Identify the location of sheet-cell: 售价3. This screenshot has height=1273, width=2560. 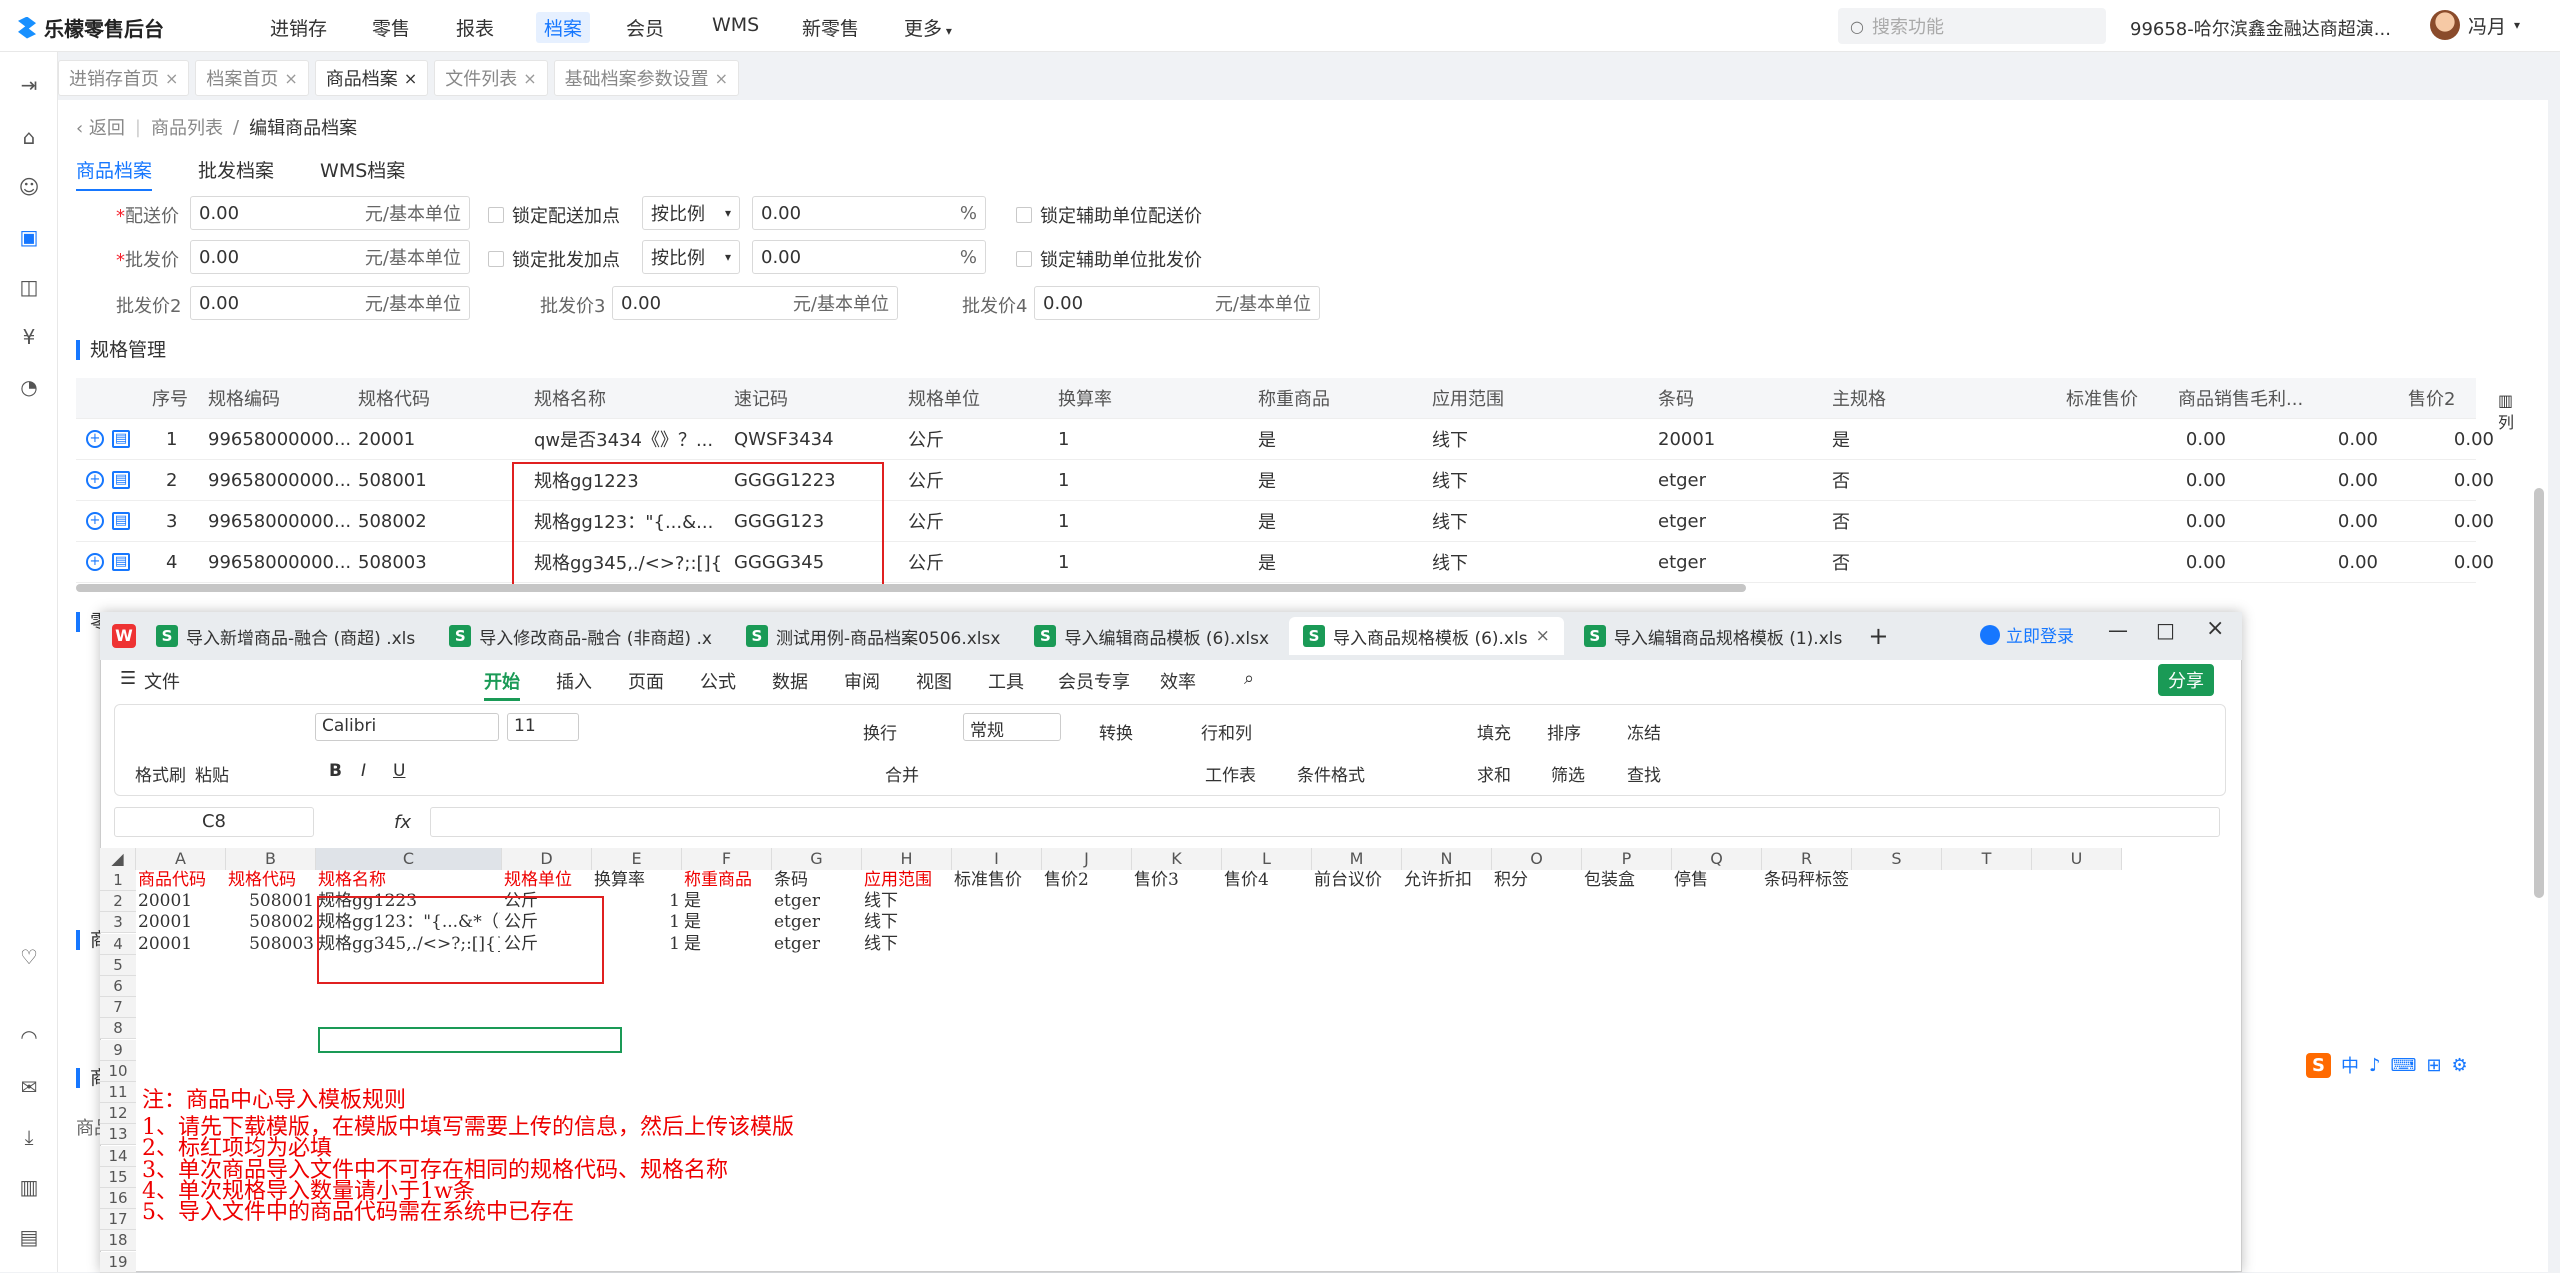
(1177, 880).